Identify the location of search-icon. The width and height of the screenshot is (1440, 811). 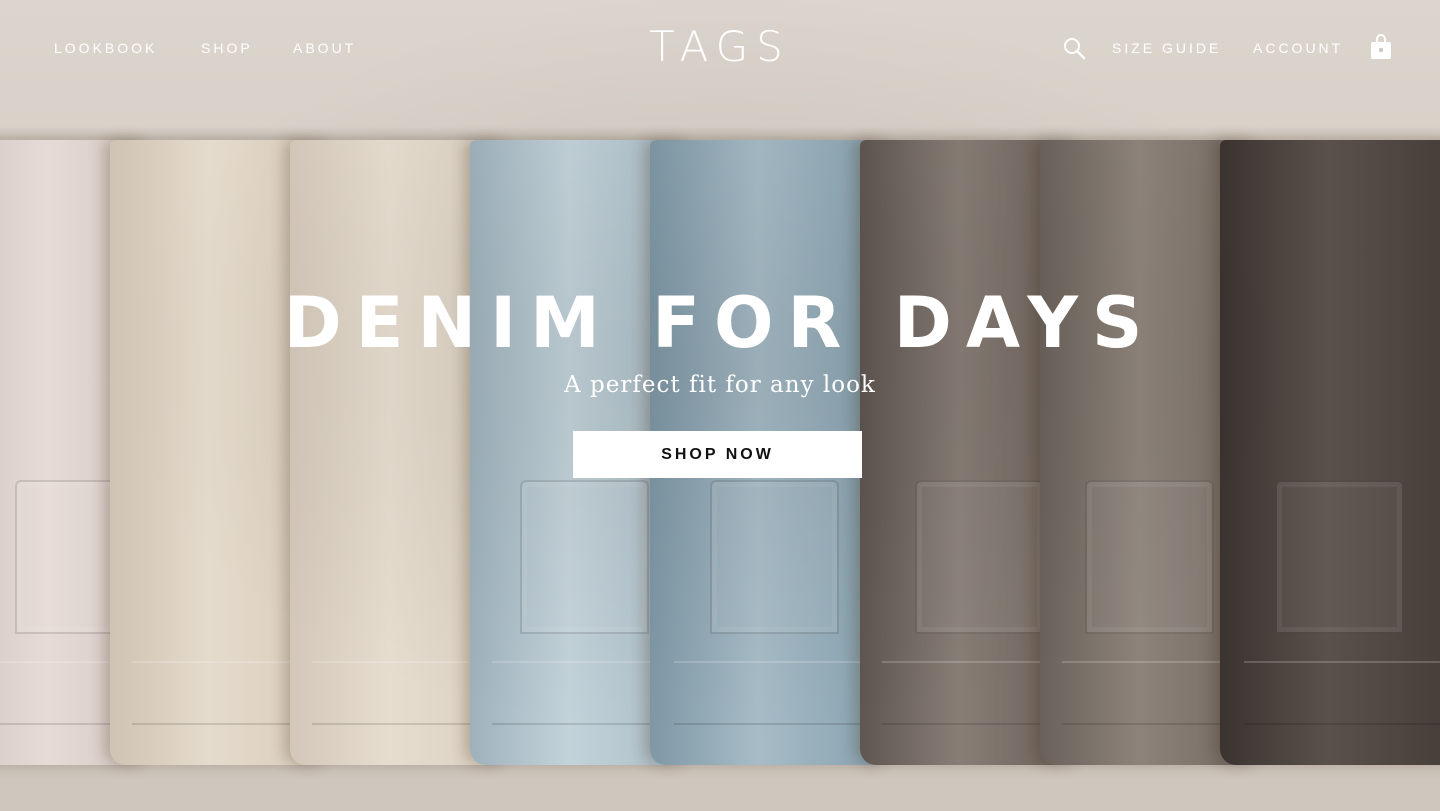
(1074, 50).